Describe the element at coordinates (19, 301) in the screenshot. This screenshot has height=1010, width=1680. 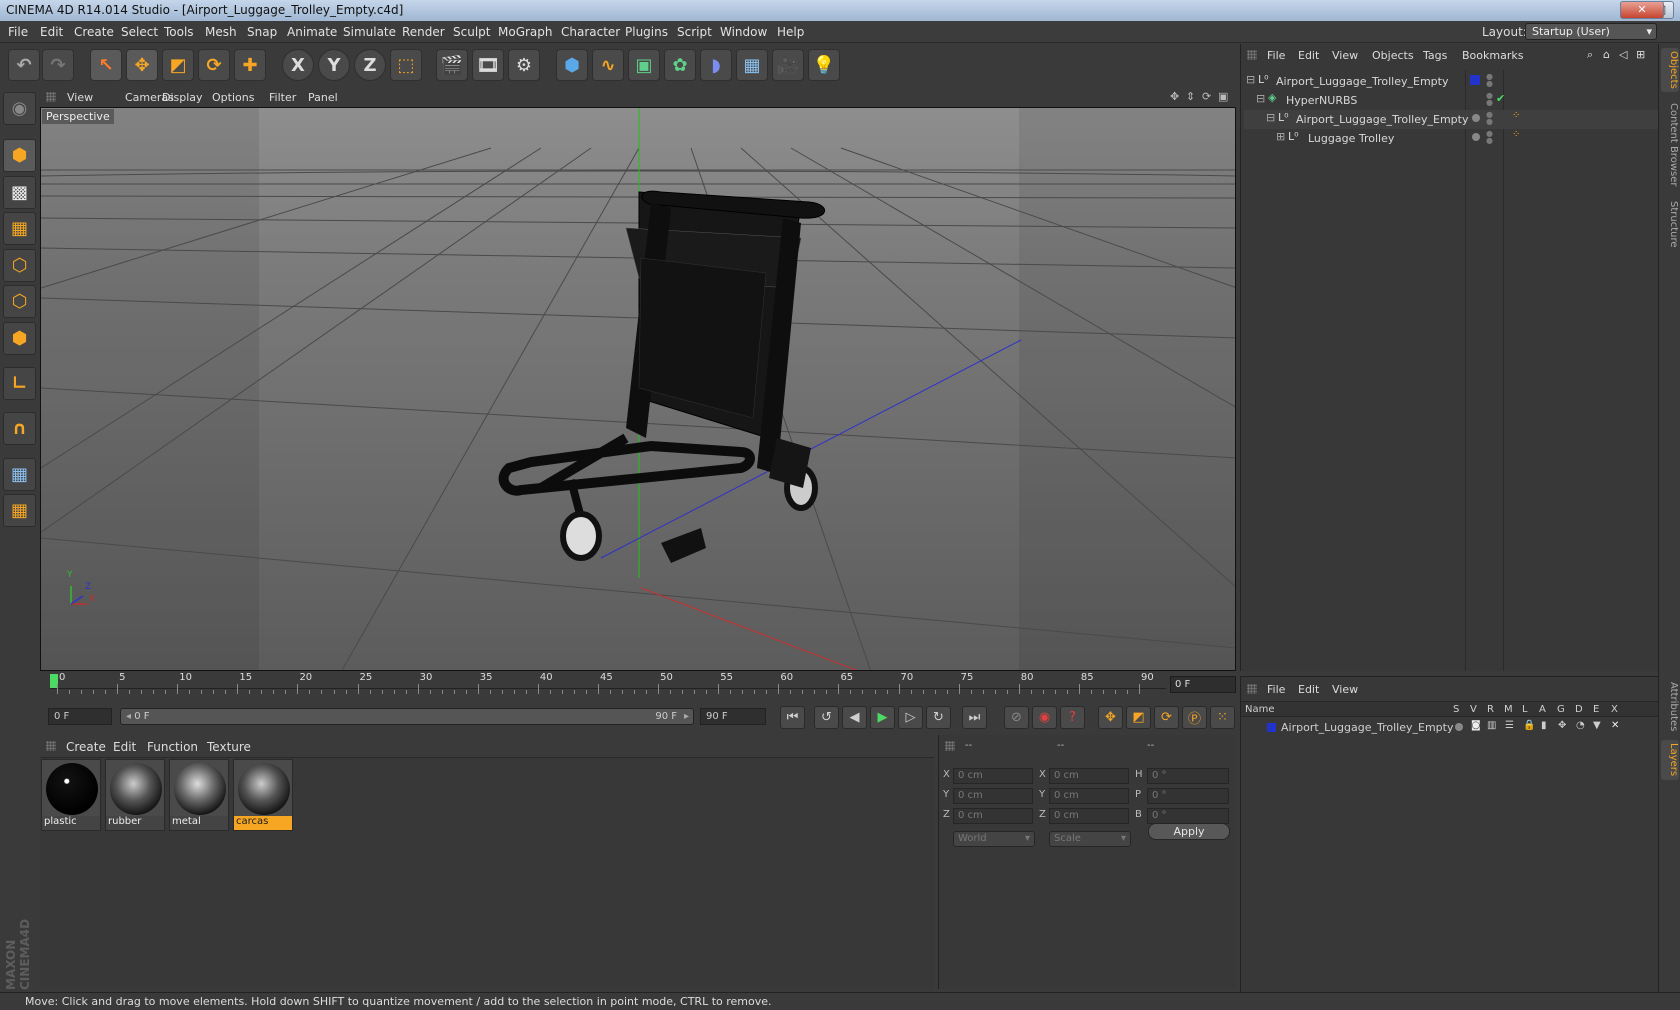
I see `edges-mode-icon: ⬡` at that location.